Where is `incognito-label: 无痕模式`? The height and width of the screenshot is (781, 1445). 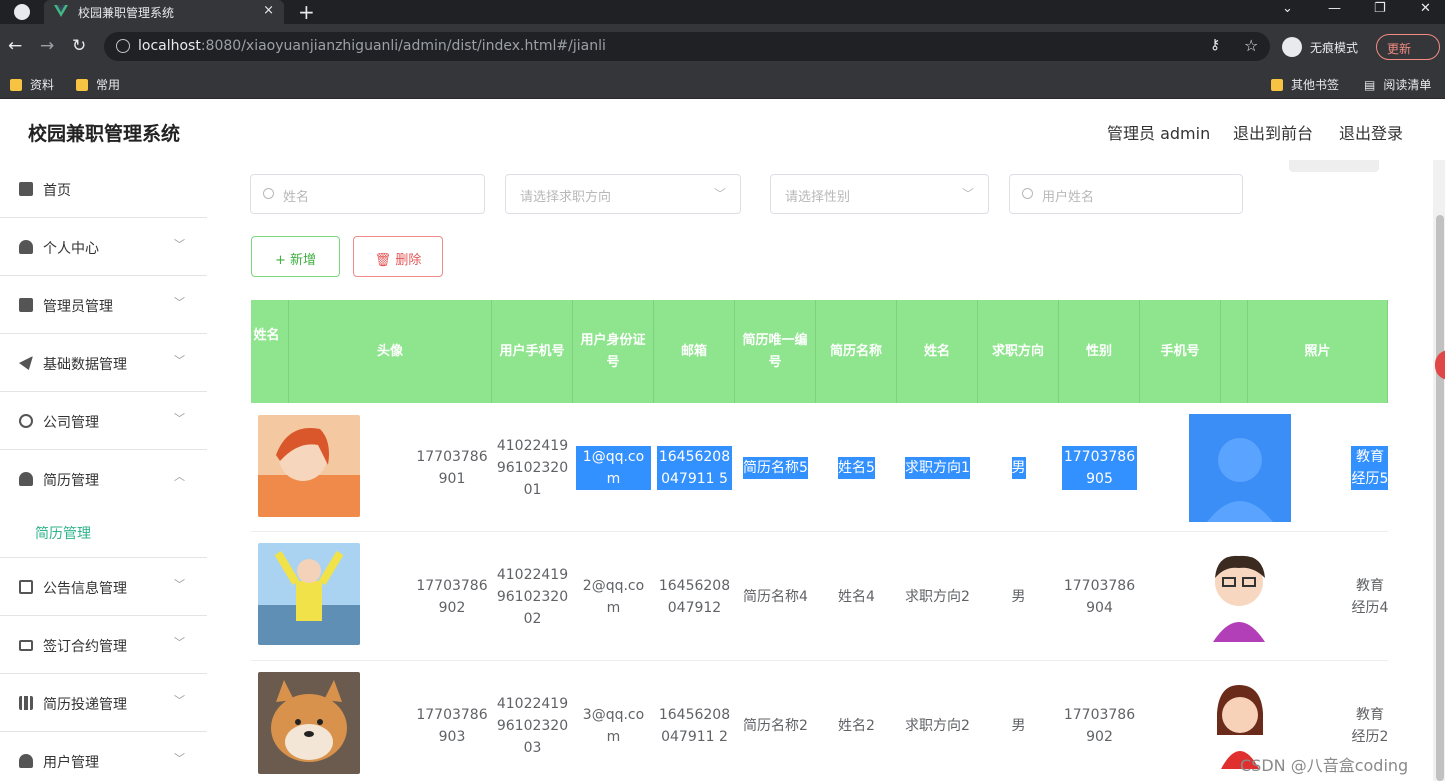
incognito-label: 无痕模式 is located at coordinates (1334, 48).